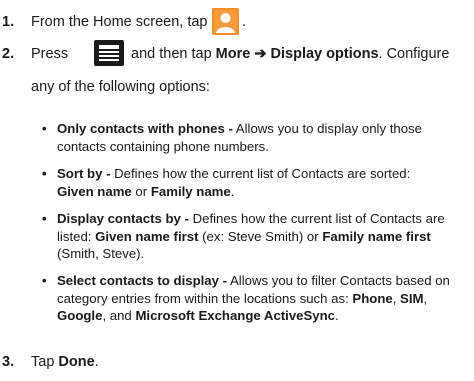 This screenshot has height=381, width=474. What do you see at coordinates (145, 128) in the screenshot?
I see `bullet-term: Only contacts with phones -` at bounding box center [145, 128].